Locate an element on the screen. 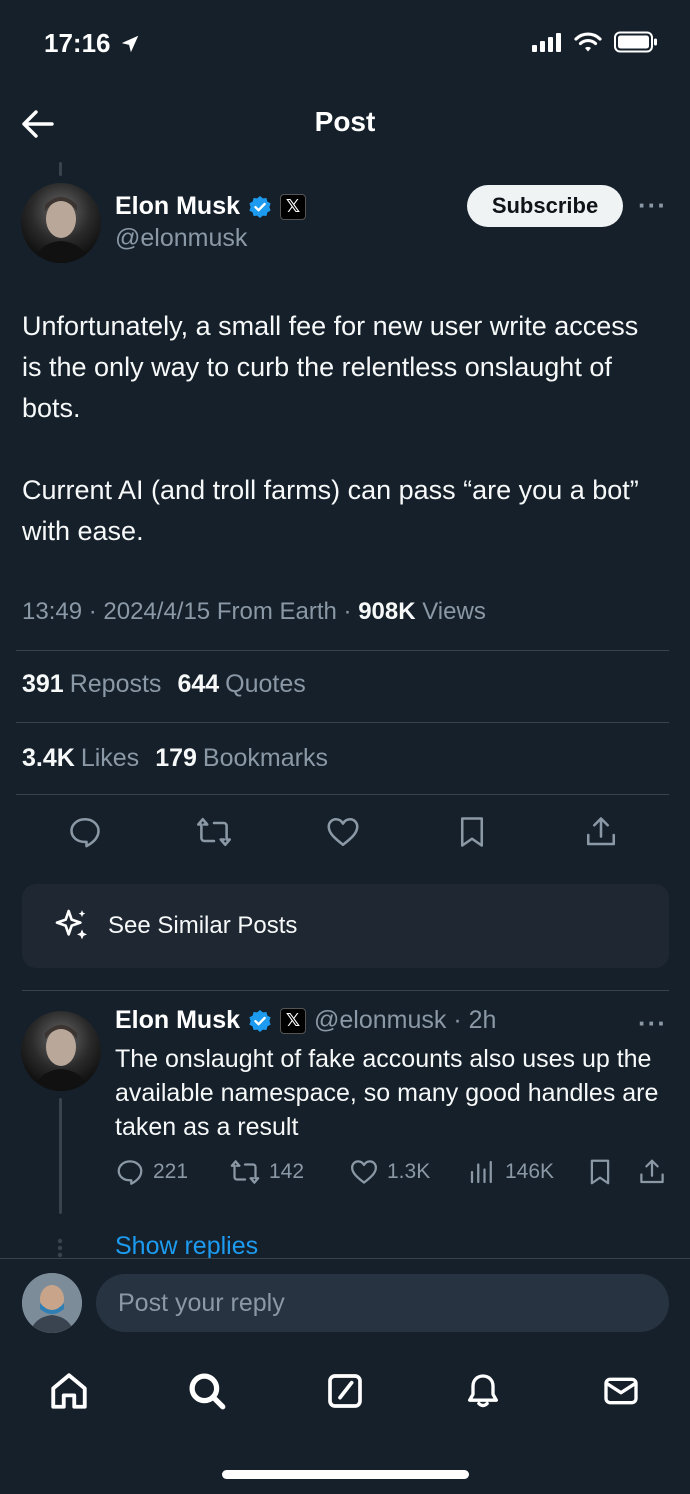  home-indicator is located at coordinates (345, 1474).